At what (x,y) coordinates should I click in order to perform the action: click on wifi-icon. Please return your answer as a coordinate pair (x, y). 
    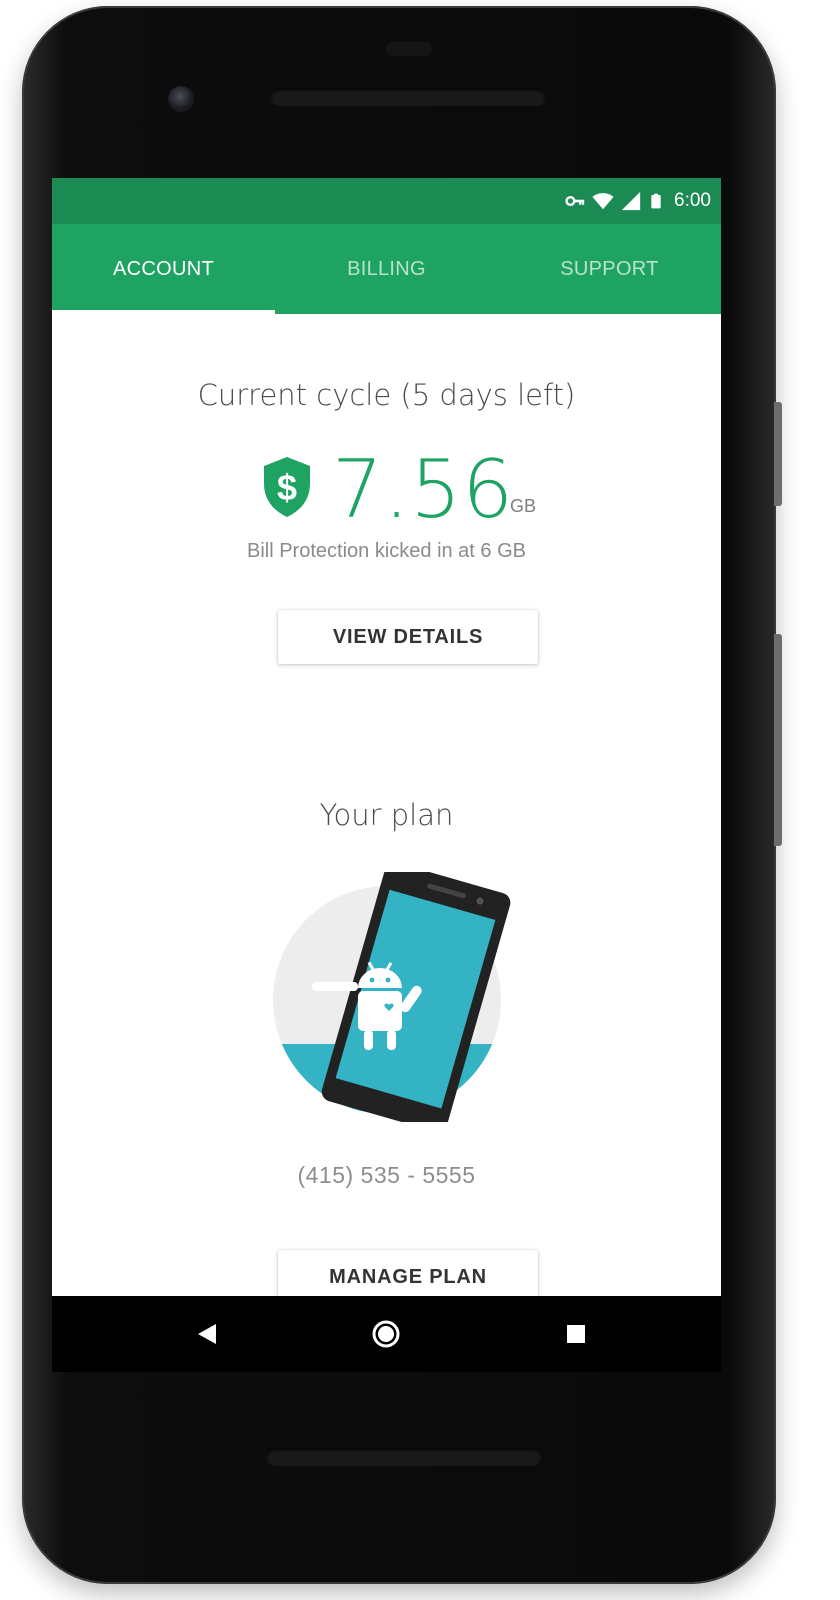
    Looking at the image, I should click on (603, 201).